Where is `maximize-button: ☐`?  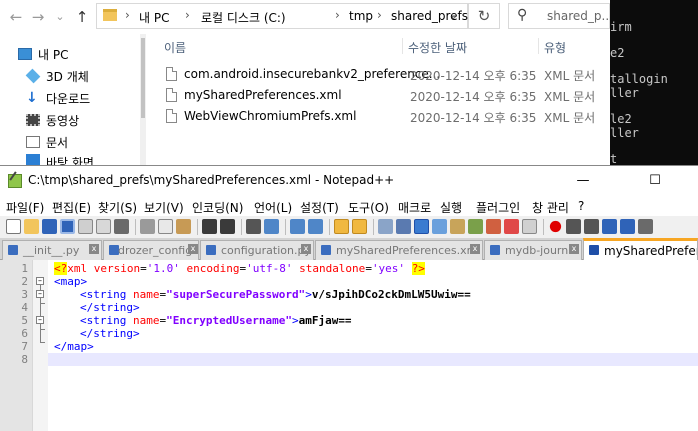 maximize-button: ☐ is located at coordinates (655, 181).